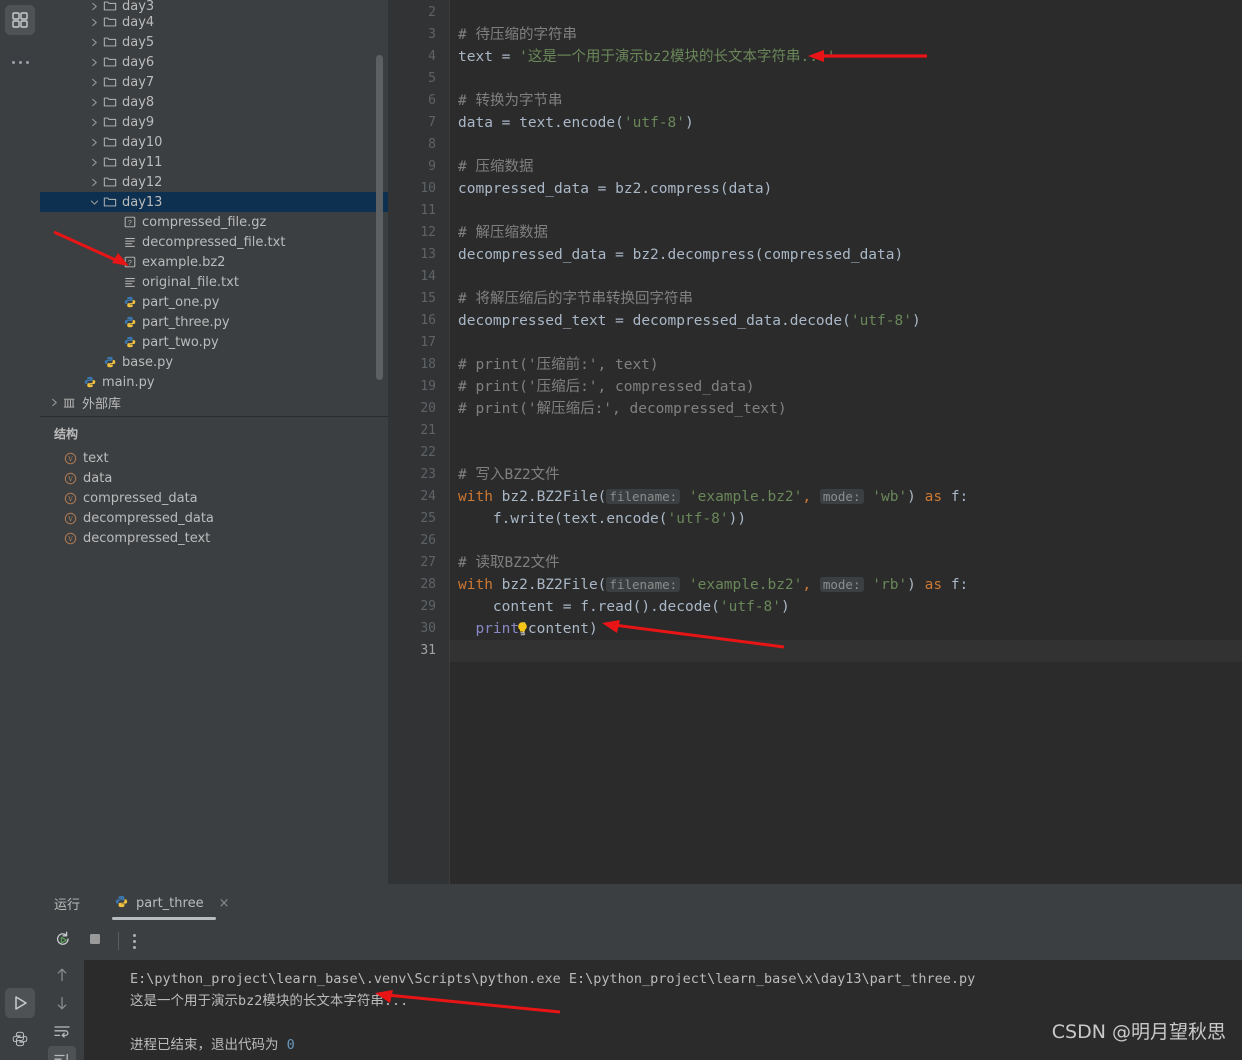 The image size is (1242, 1060). What do you see at coordinates (846, 189) in the screenshot?
I see `code-line: compressed_data = bz2.compress(data)` at bounding box center [846, 189].